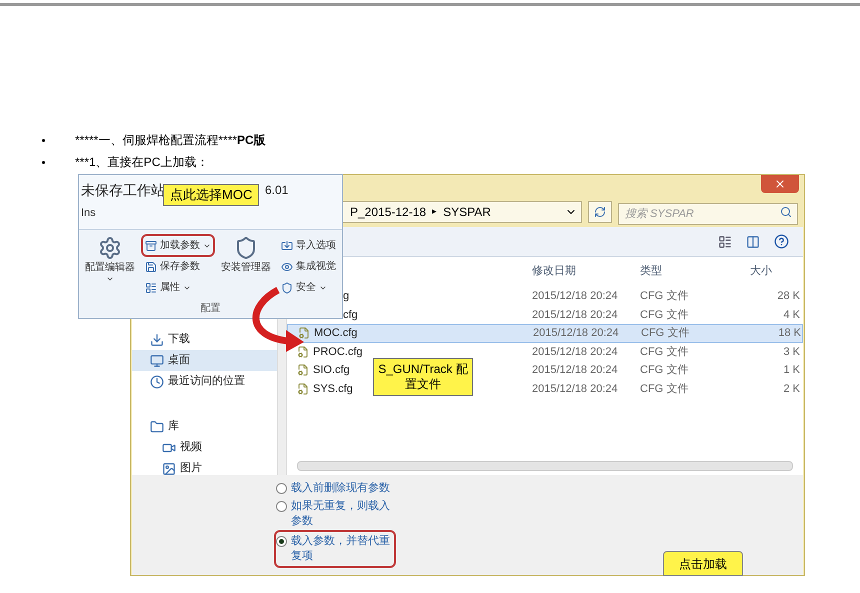  Describe the element at coordinates (110, 248) in the screenshot. I see `gear-icon` at that location.